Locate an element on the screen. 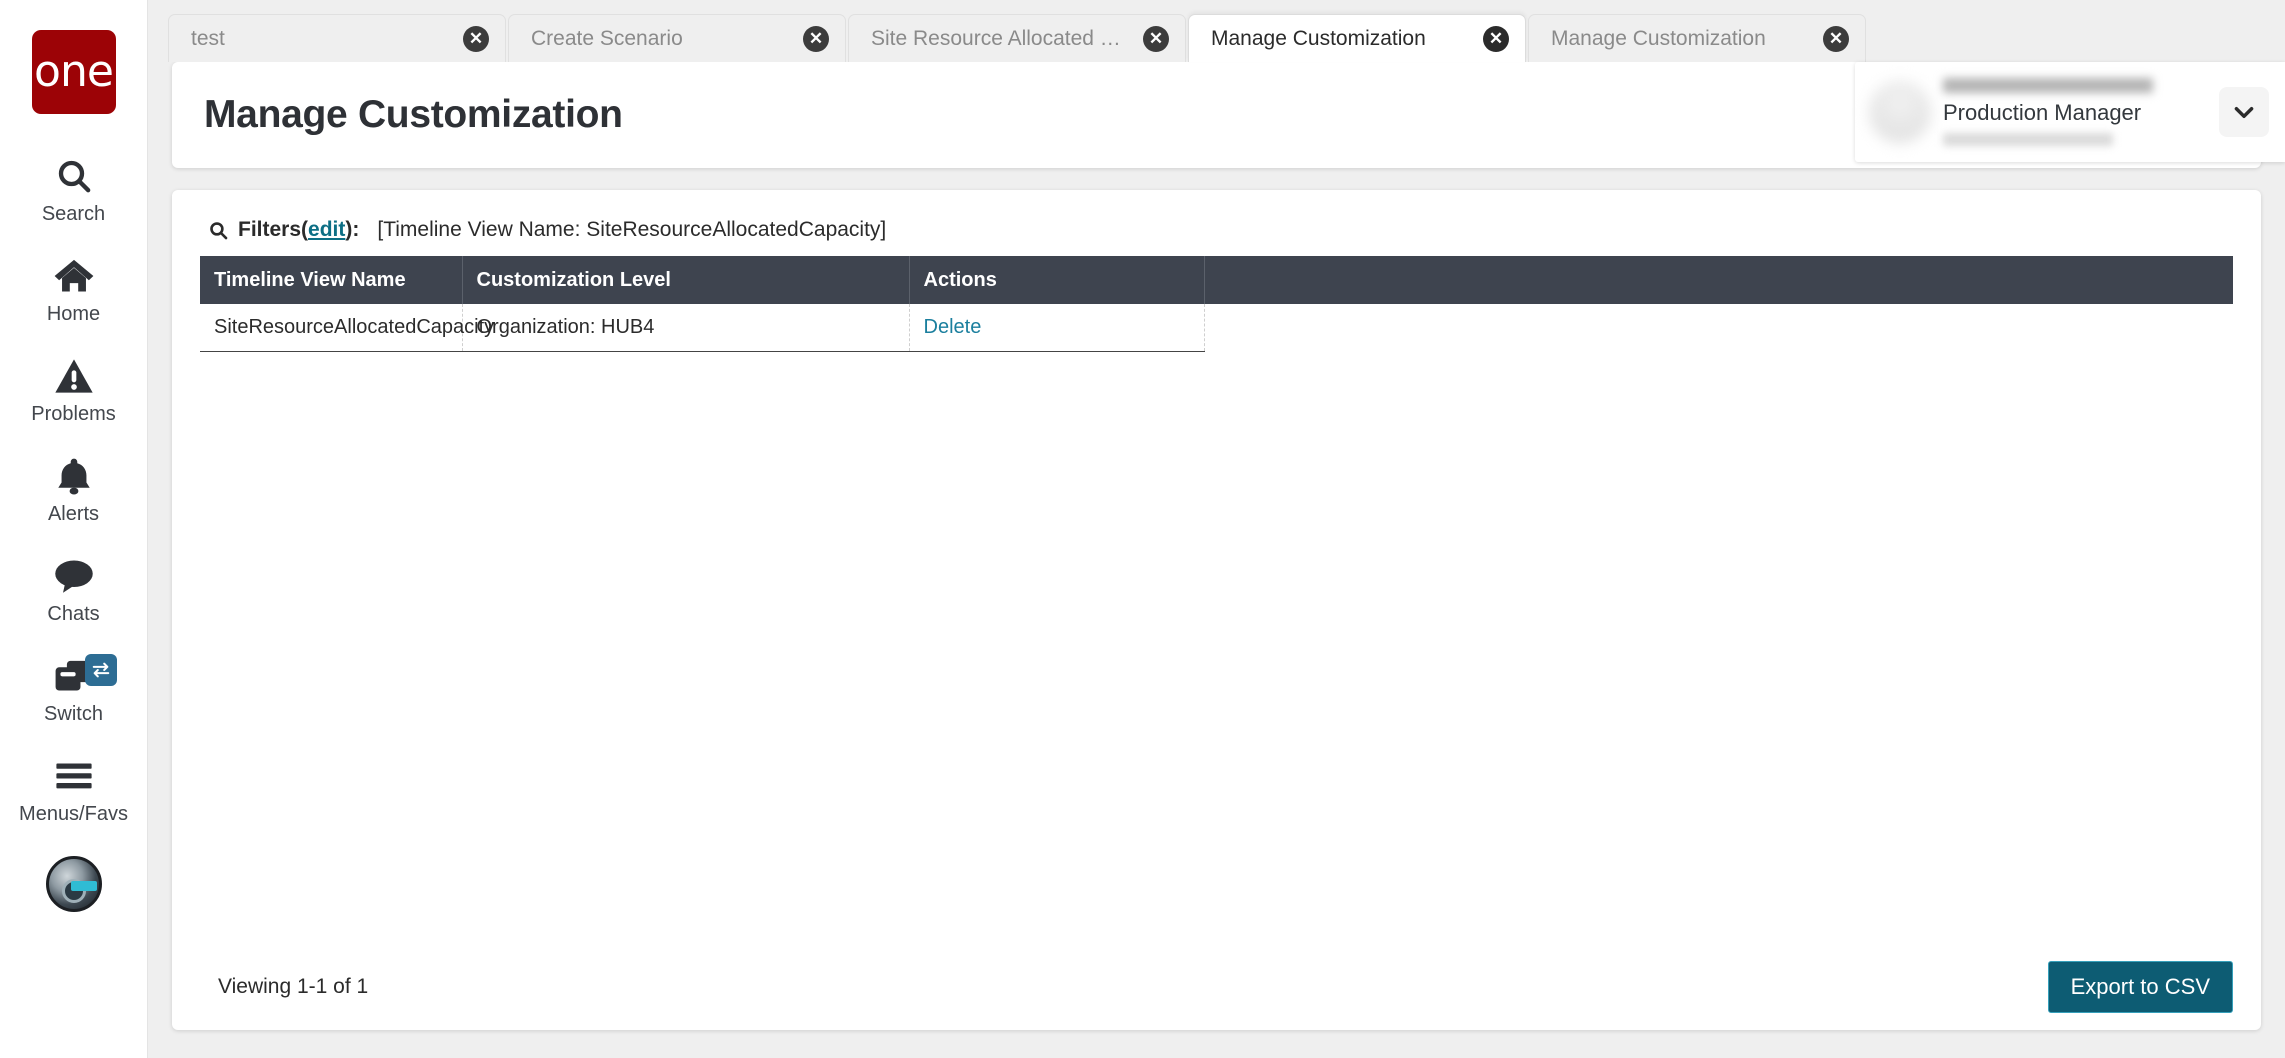 This screenshot has height=1058, width=2285. sidebar-label-problems: Problems is located at coordinates (73, 414).